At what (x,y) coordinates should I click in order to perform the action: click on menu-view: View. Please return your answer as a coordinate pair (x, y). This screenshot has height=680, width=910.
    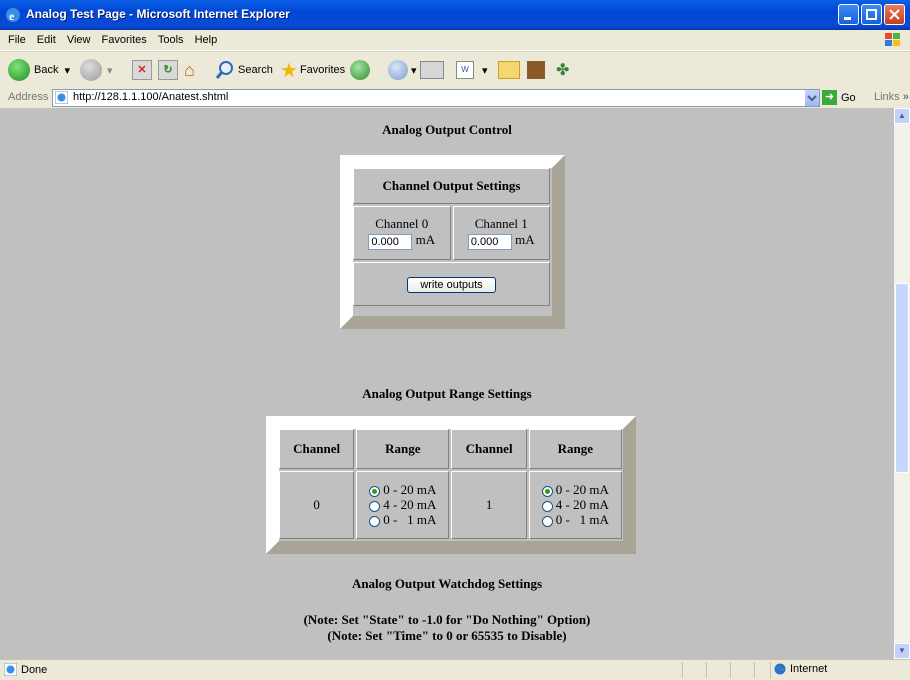
    Looking at the image, I should click on (79, 40).